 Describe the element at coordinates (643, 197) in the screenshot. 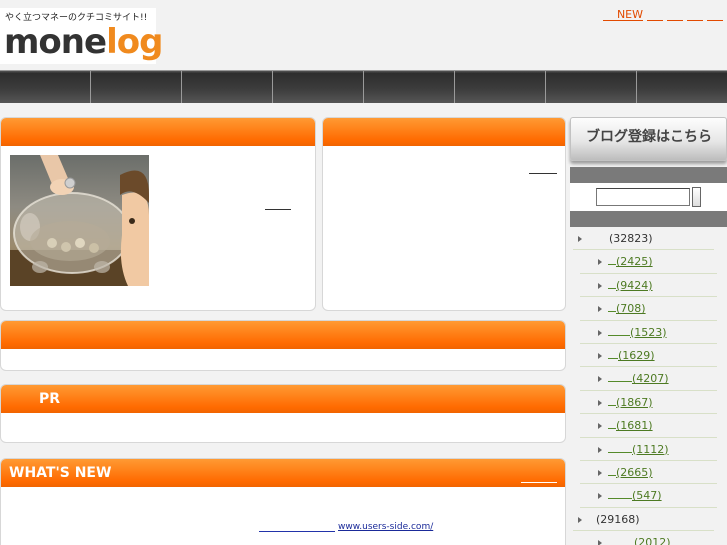

I see `search-input` at that location.